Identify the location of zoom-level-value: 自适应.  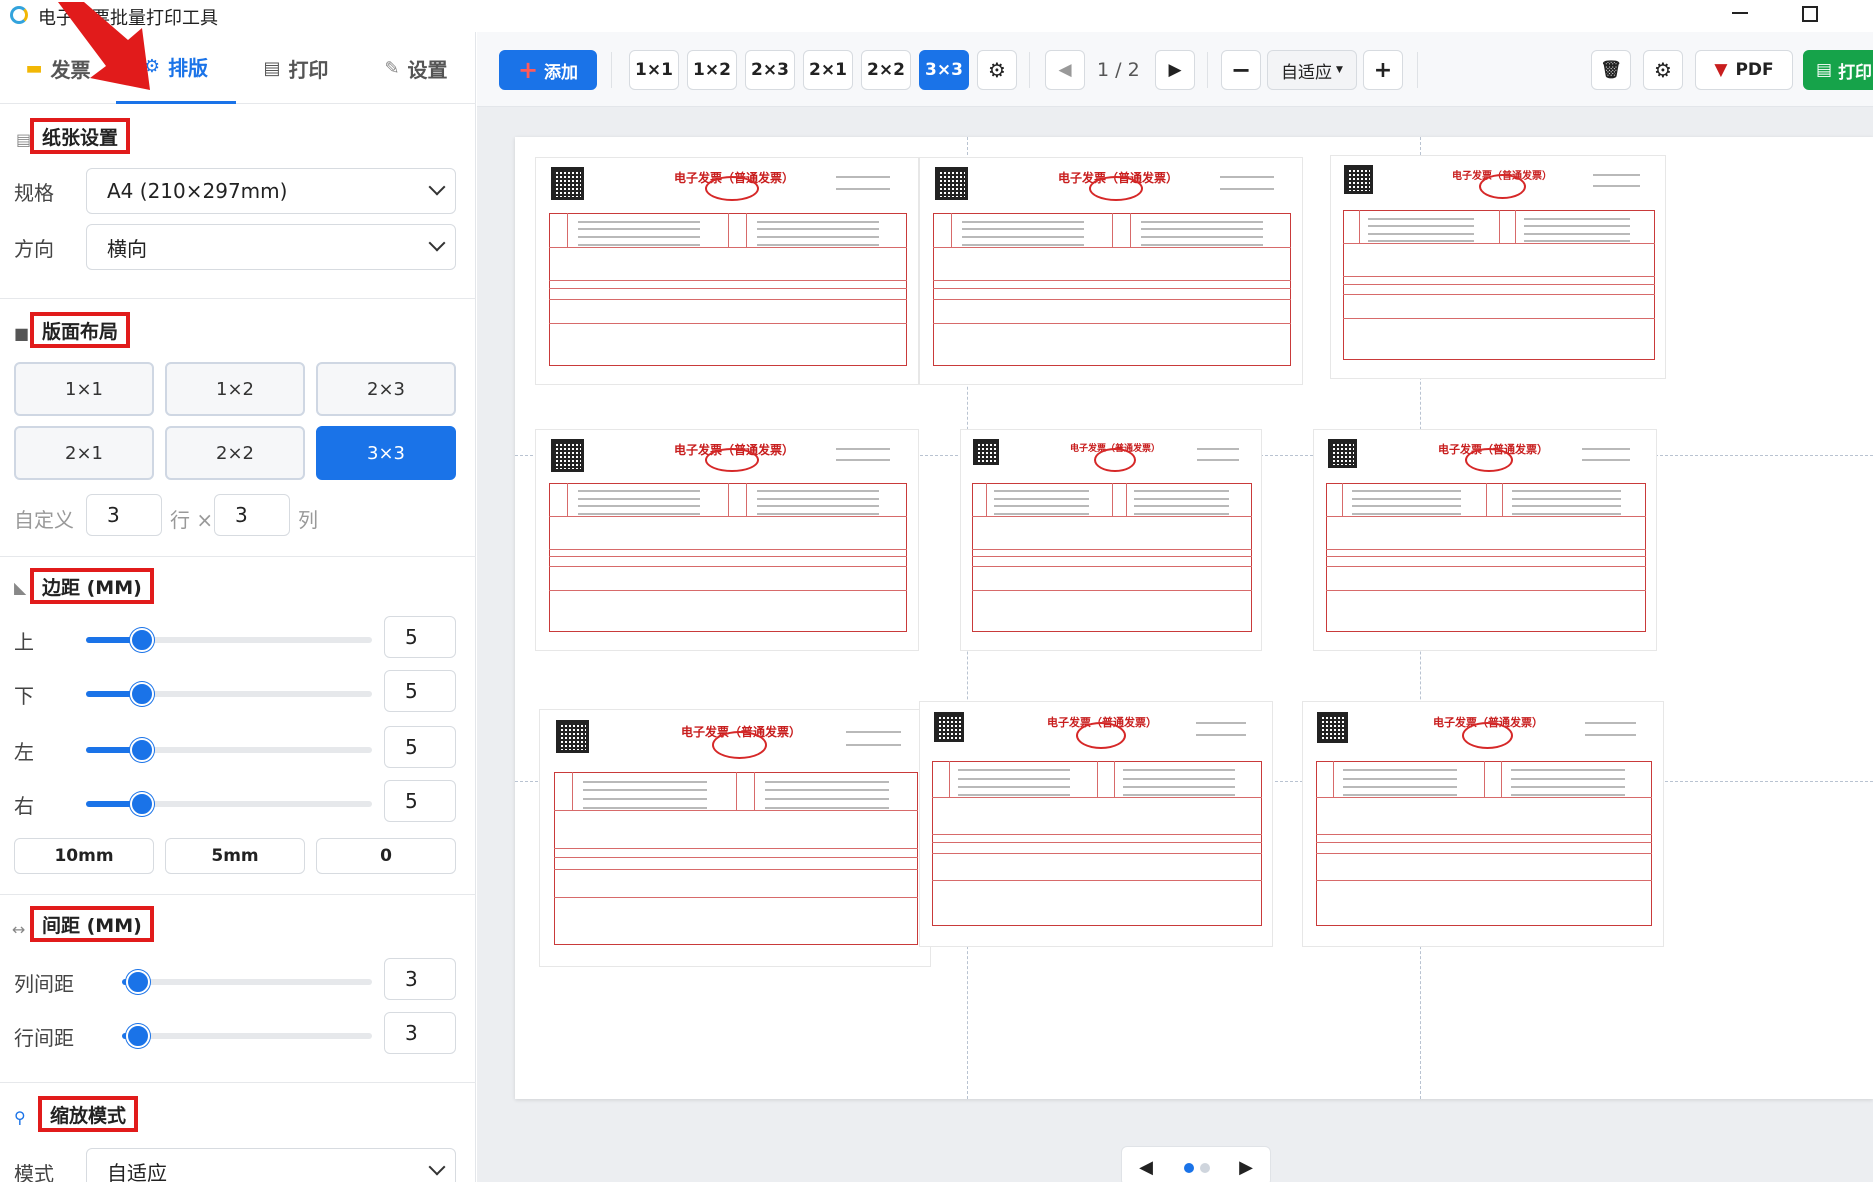
(1307, 72).